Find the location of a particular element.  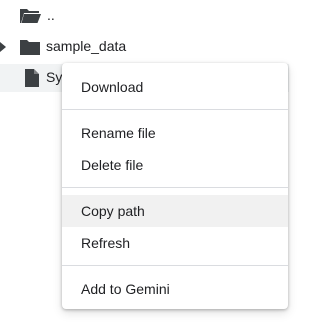

folder-icon is located at coordinates (30, 47).